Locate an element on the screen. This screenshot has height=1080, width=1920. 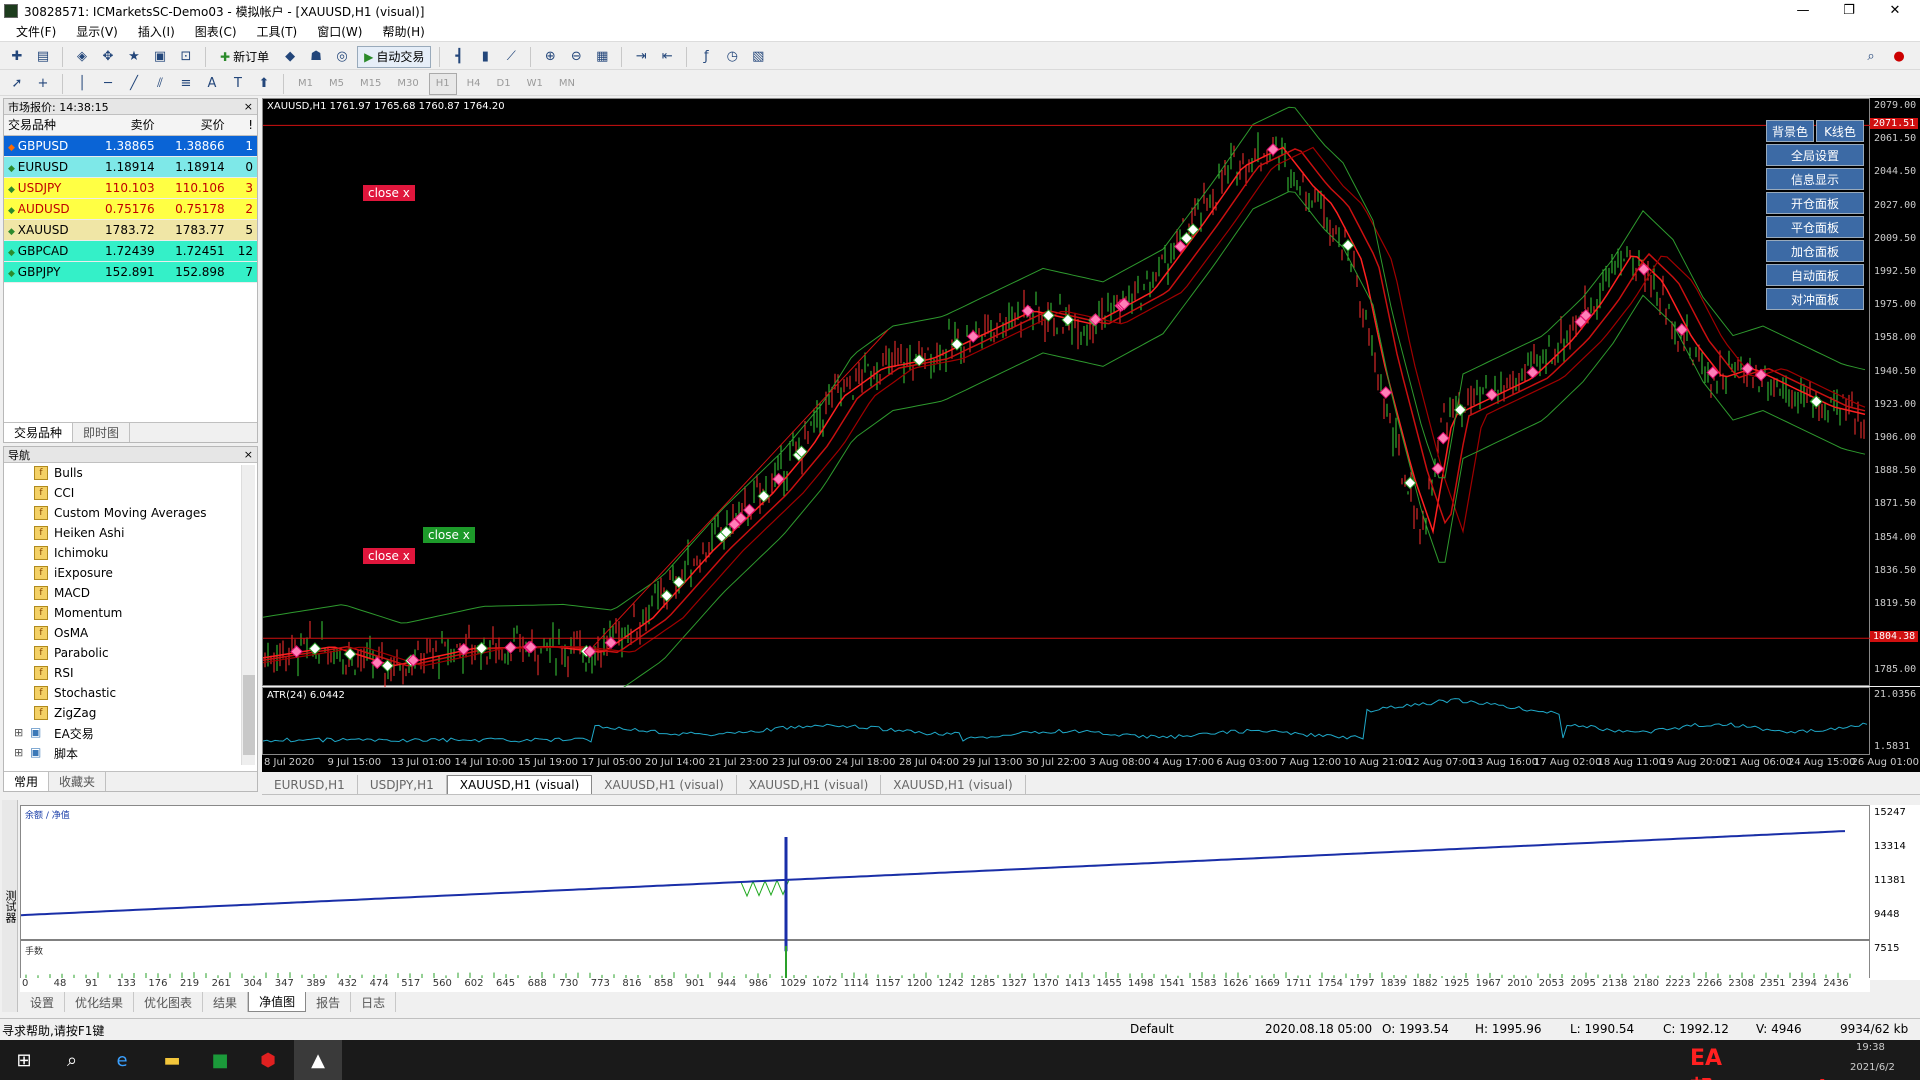
tf-m30: M30 is located at coordinates (407, 84).